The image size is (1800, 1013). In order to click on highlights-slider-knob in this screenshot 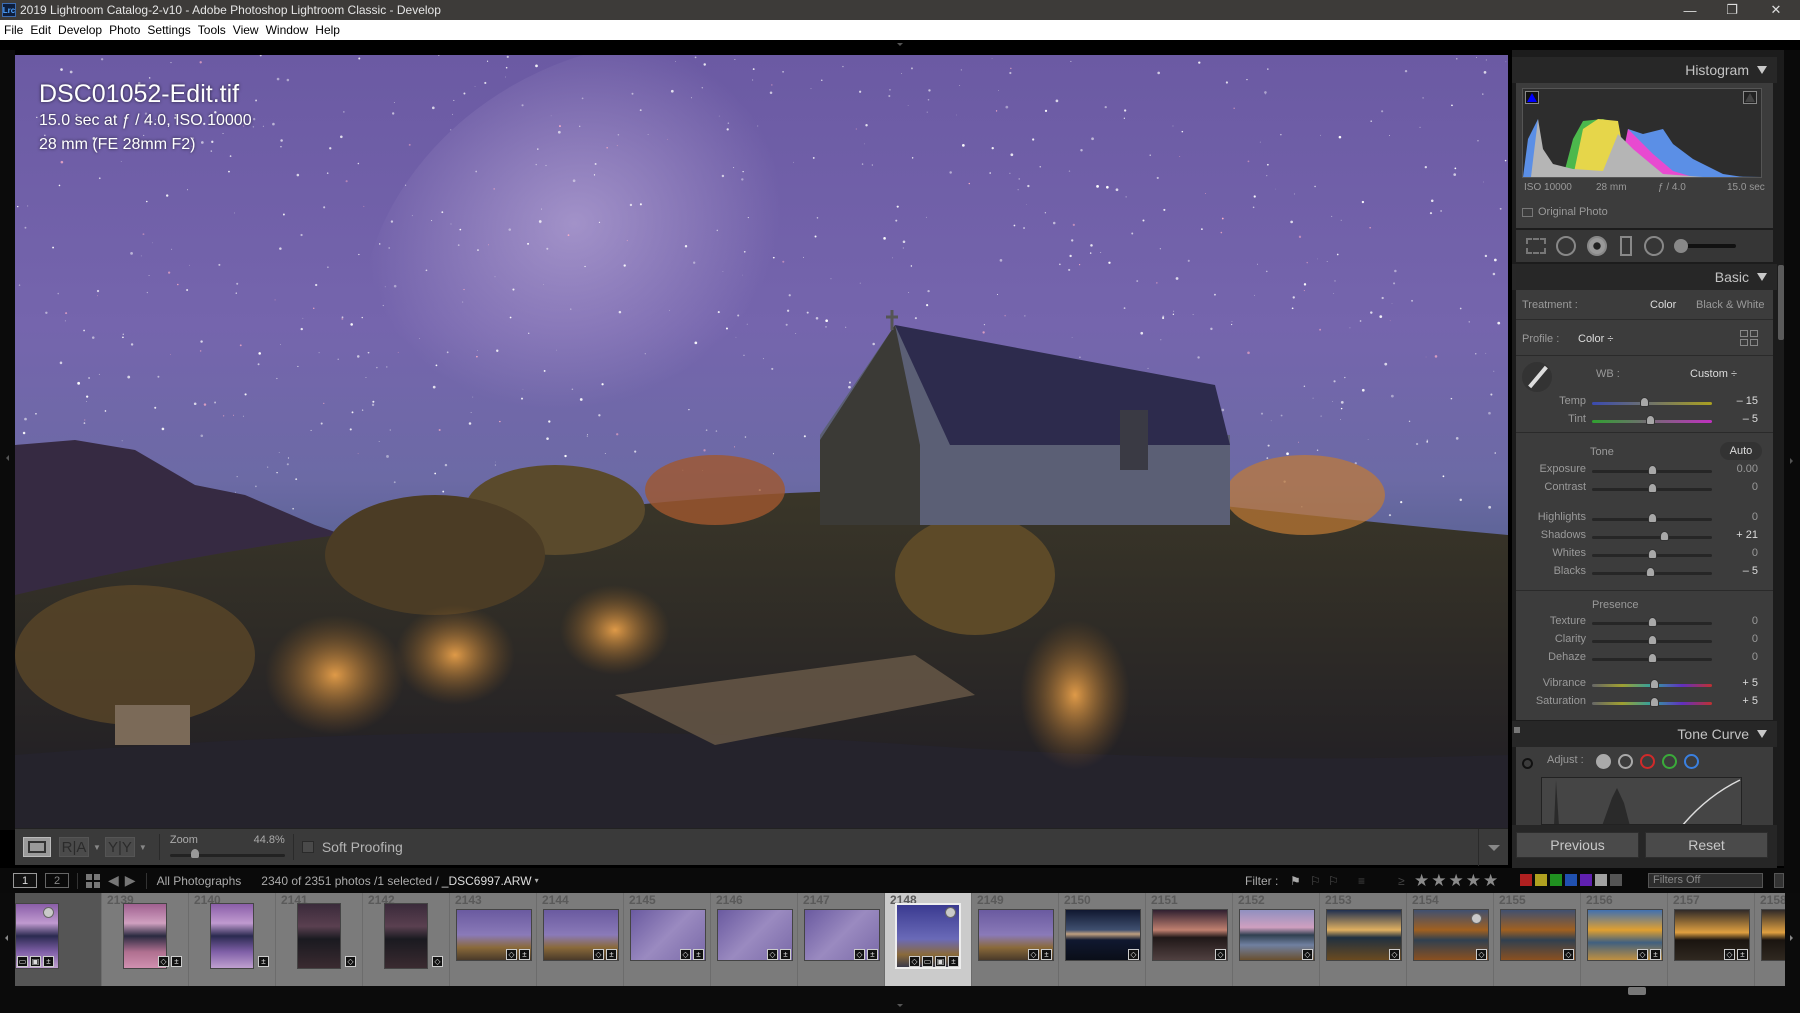, I will do `click(1652, 518)`.